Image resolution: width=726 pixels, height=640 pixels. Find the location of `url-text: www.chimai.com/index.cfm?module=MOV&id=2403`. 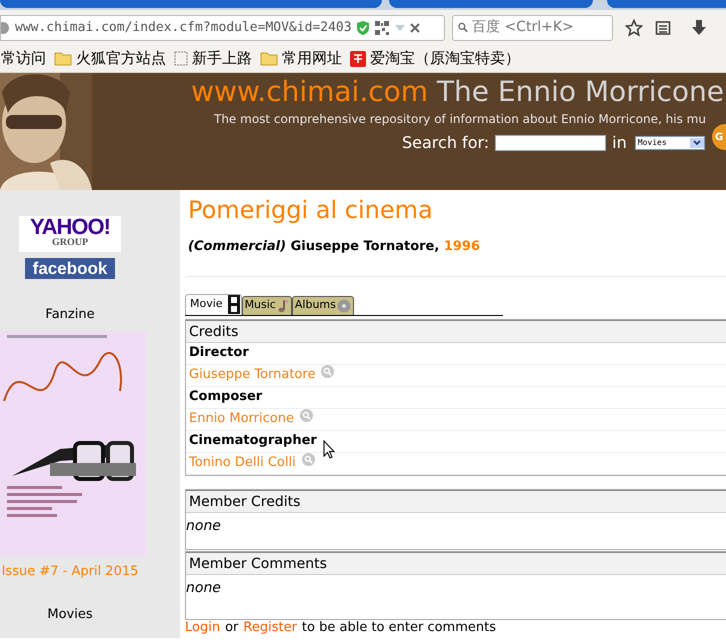

url-text: www.chimai.com/index.cfm?module=MOV&id=2403 is located at coordinates (183, 27).